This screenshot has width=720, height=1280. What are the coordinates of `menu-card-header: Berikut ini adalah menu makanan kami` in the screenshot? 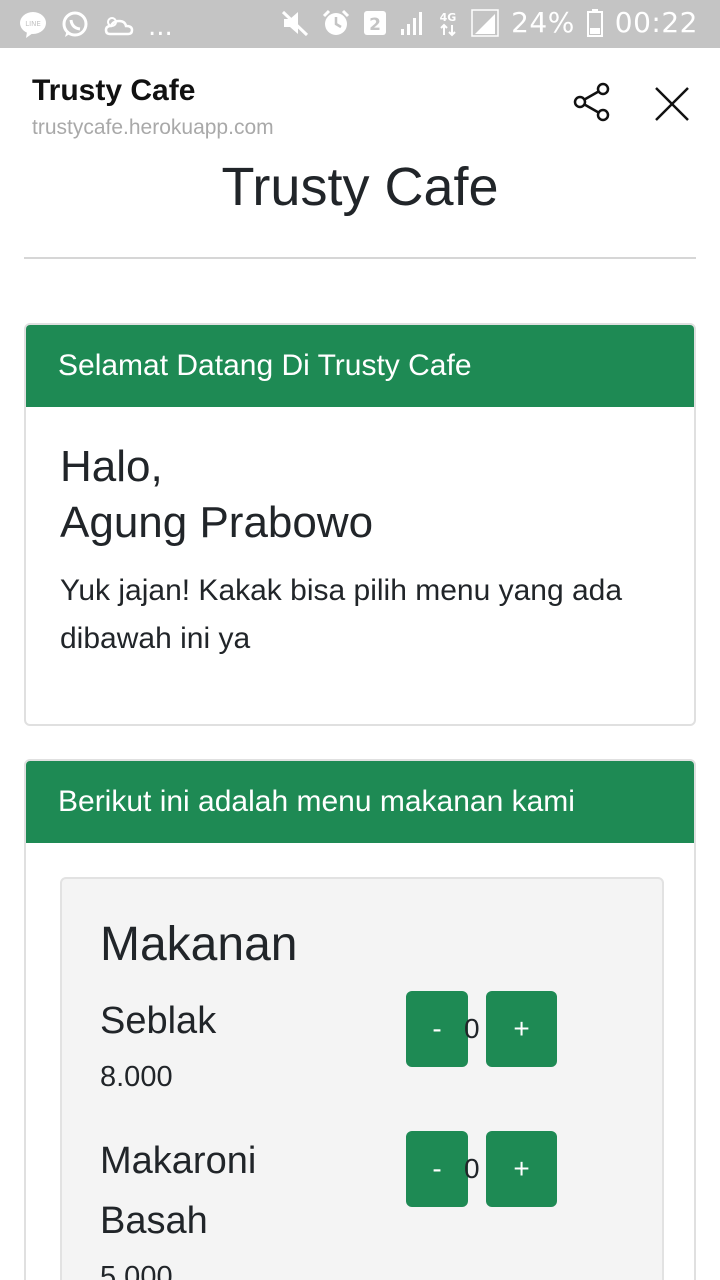 It's located at (360, 802).